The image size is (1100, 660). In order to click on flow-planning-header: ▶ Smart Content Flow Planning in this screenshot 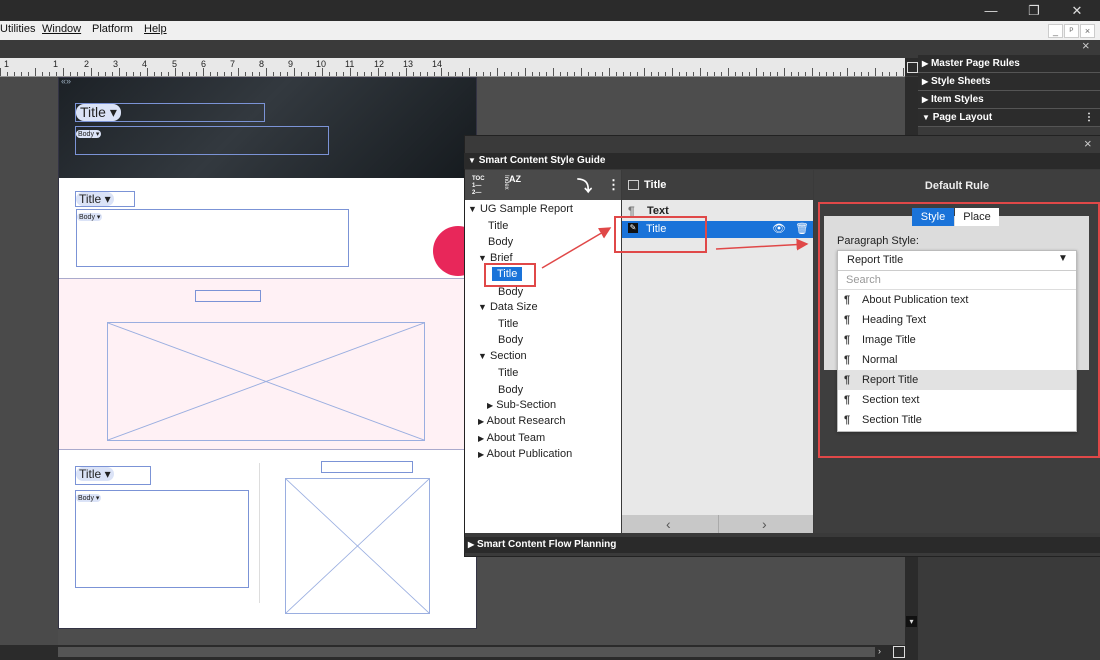, I will do `click(782, 545)`.